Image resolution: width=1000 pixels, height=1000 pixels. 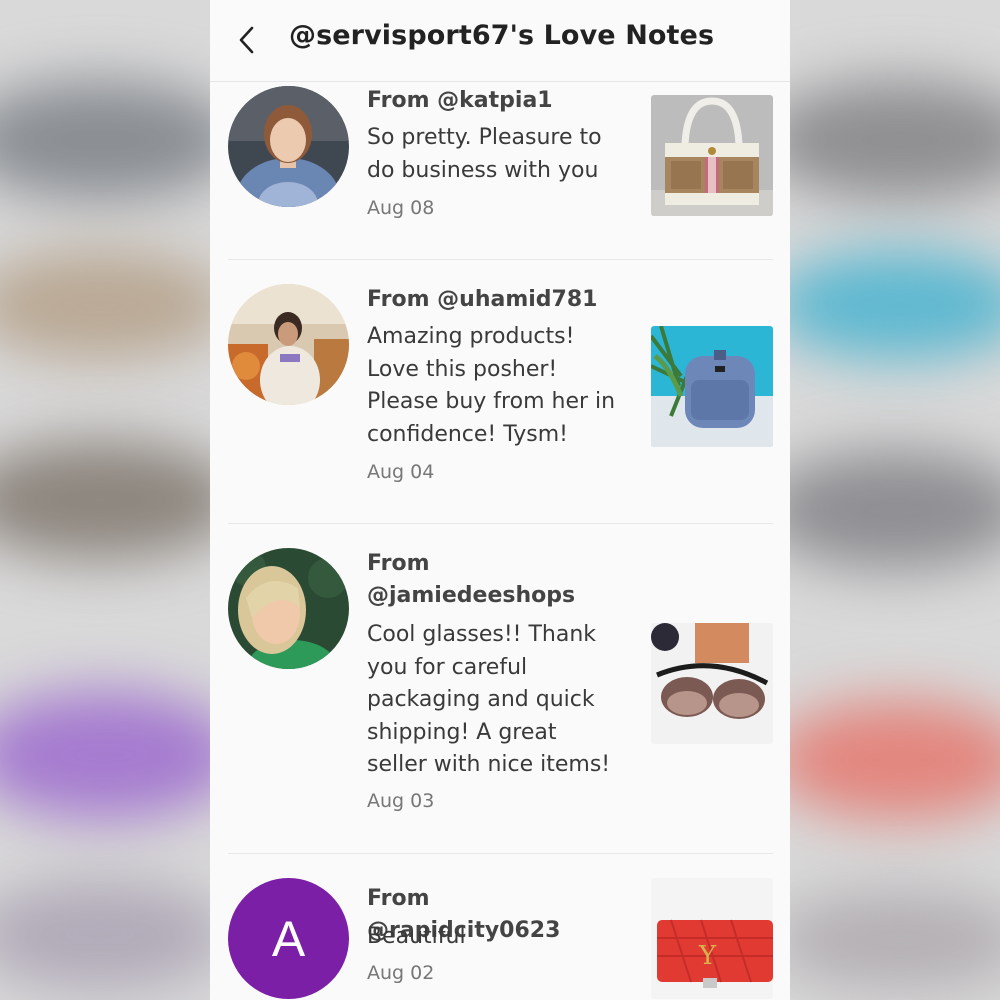 What do you see at coordinates (471, 580) in the screenshot?
I see `note-sender: From @jamiedeeshops` at bounding box center [471, 580].